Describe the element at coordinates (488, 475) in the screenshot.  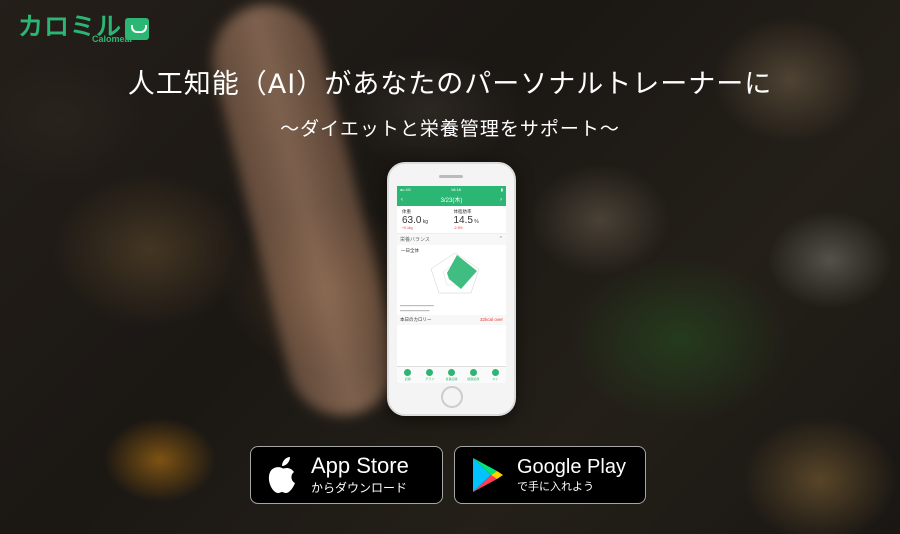
I see `google-play-icon` at that location.